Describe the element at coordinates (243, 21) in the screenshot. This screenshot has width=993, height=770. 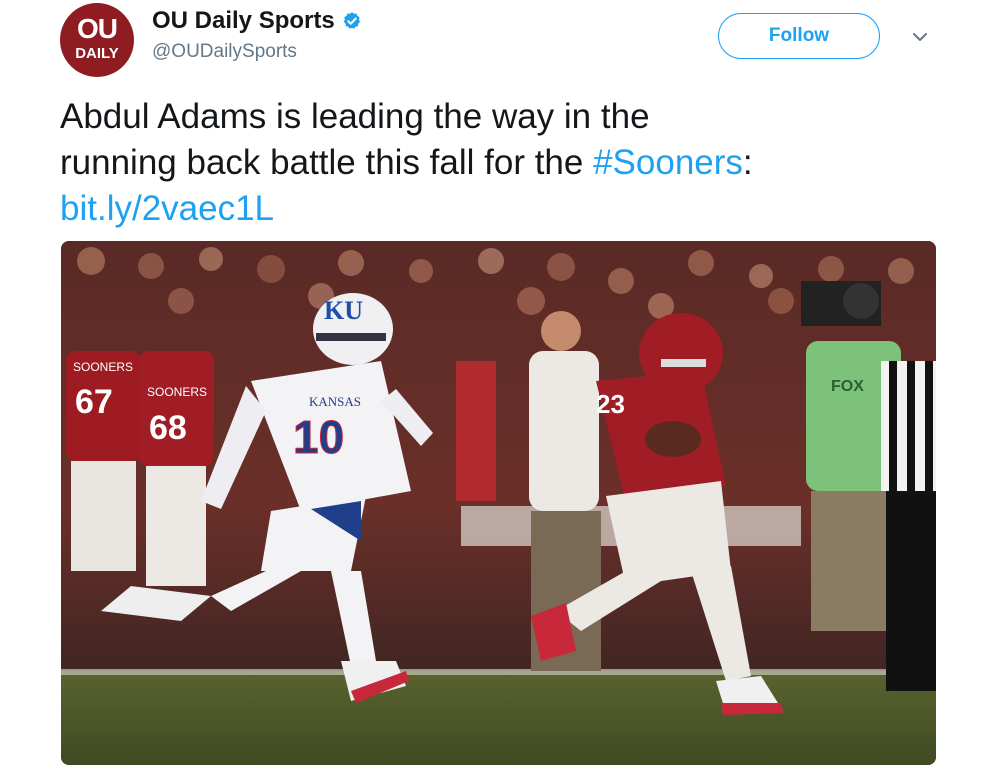
I see `account-name: OU Daily Sports` at that location.